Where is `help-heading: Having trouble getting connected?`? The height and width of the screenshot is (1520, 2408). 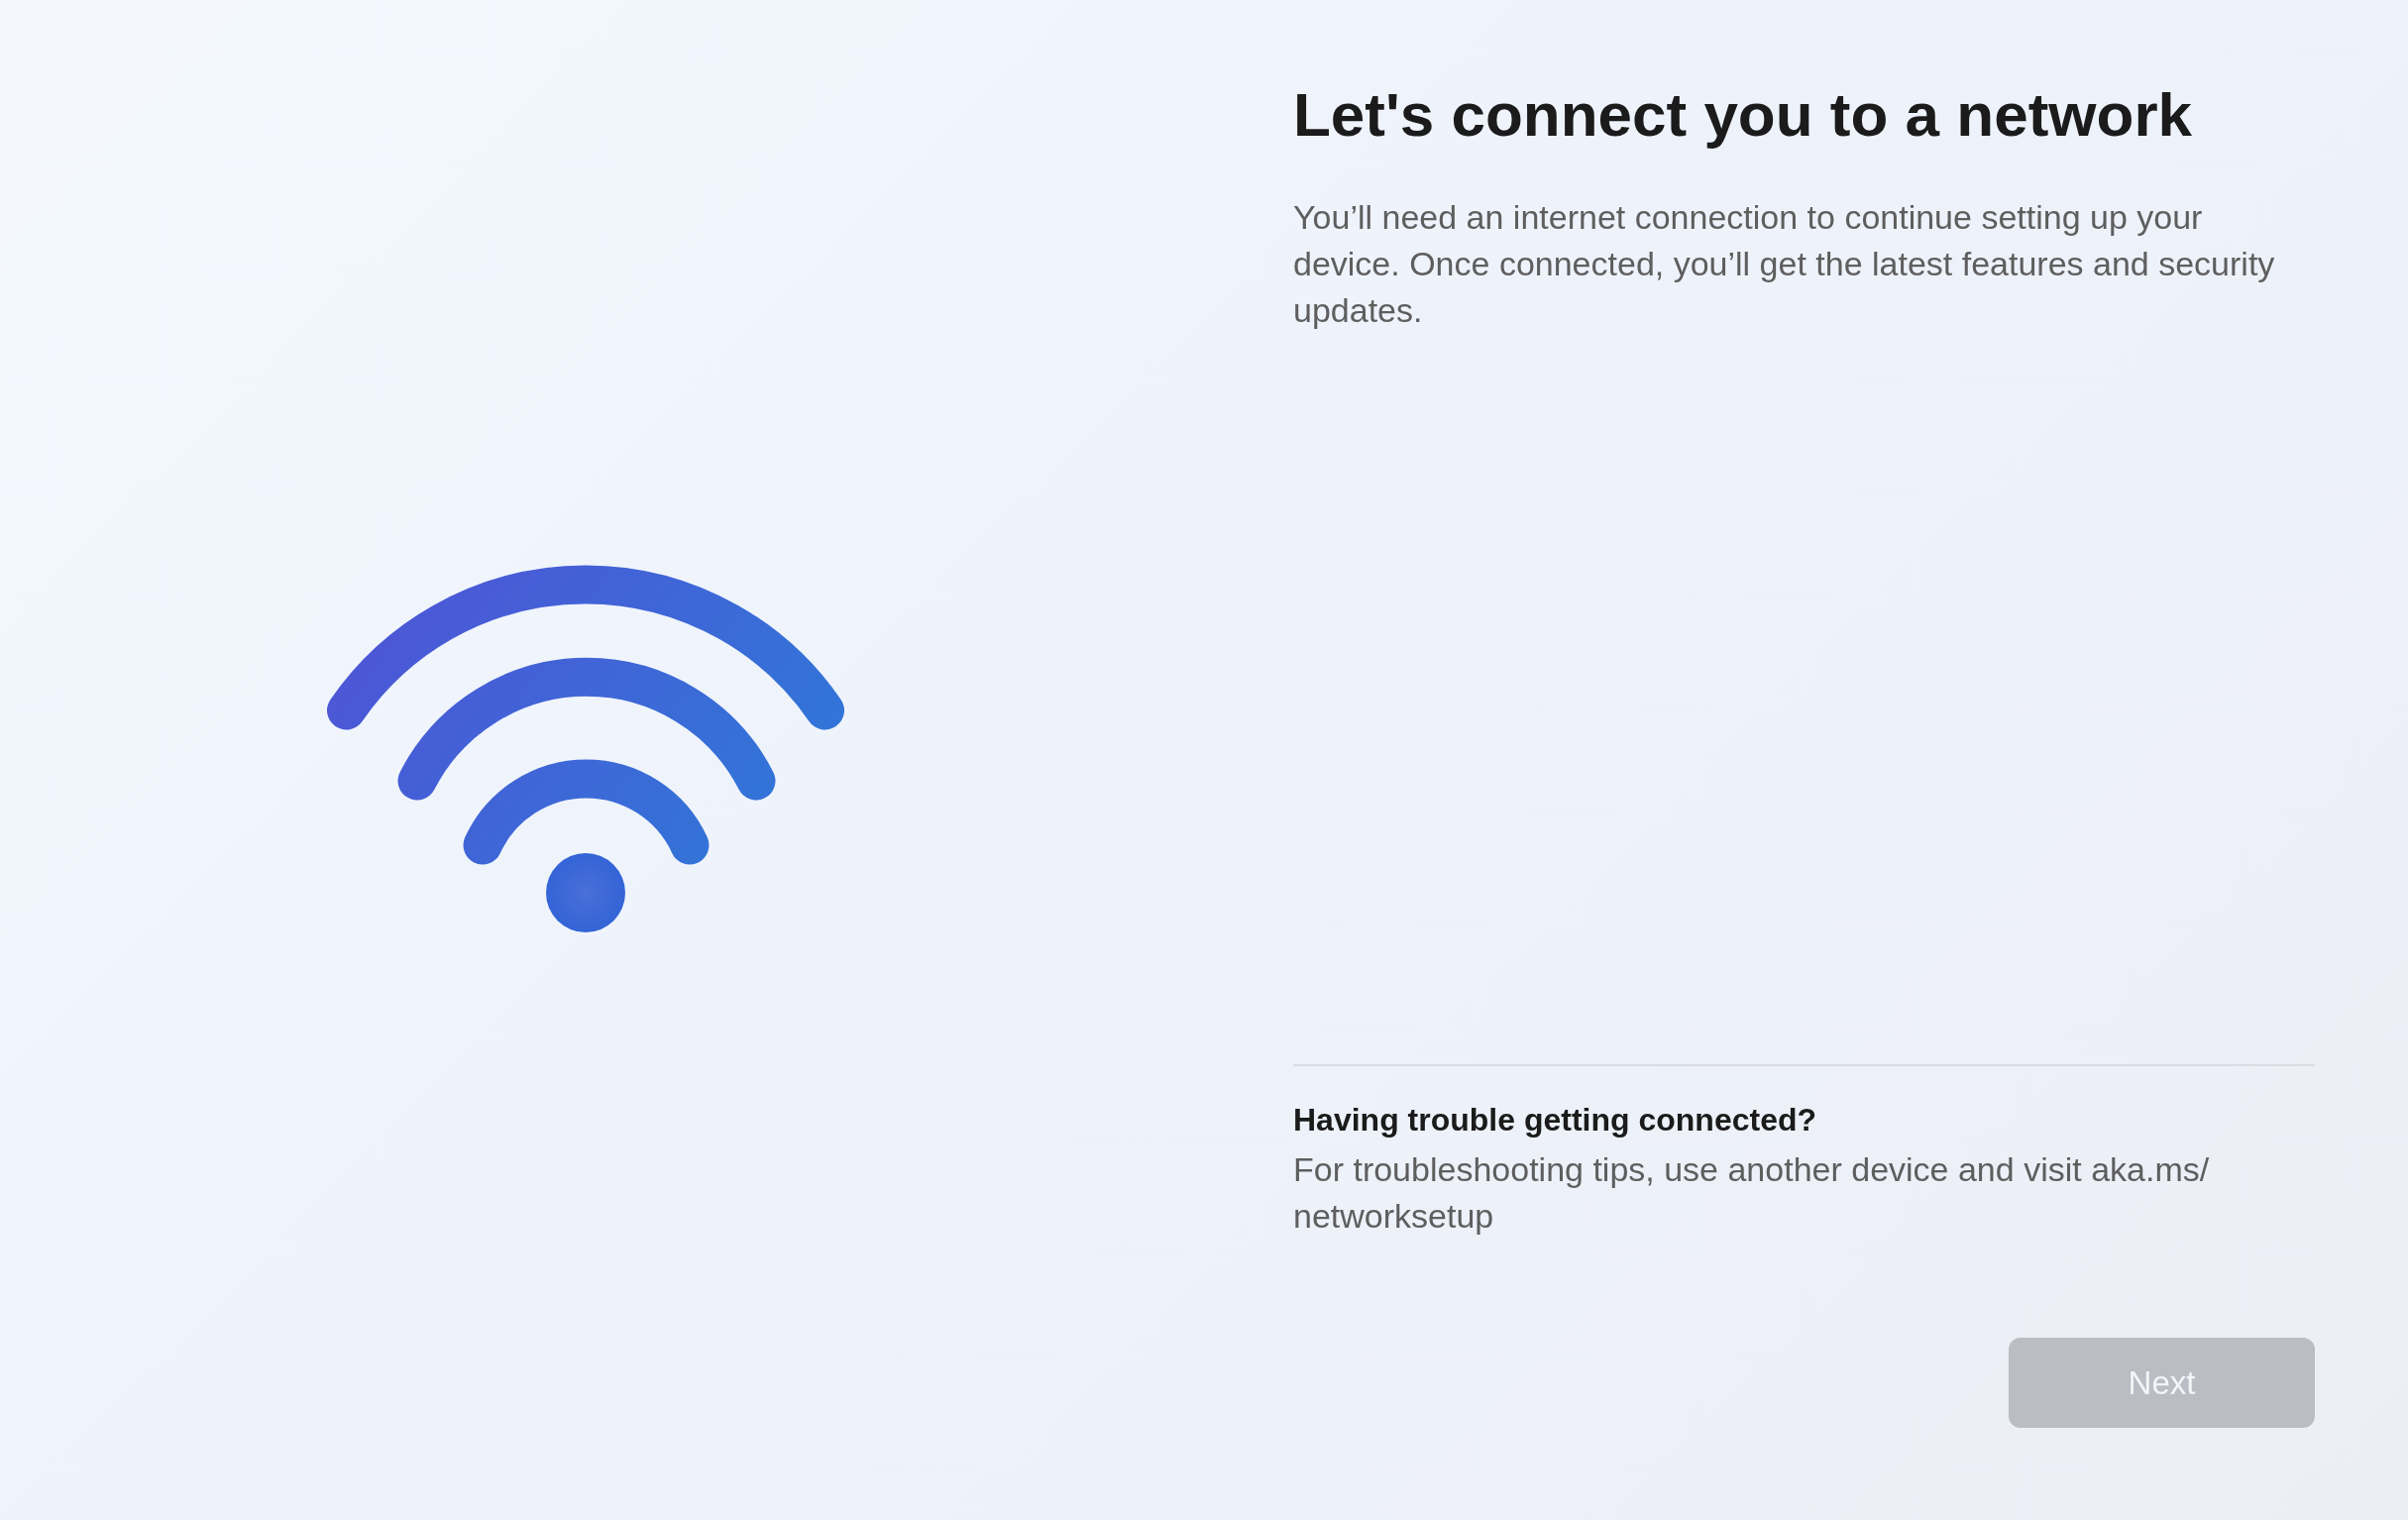
help-heading: Having trouble getting connected? is located at coordinates (1555, 1120).